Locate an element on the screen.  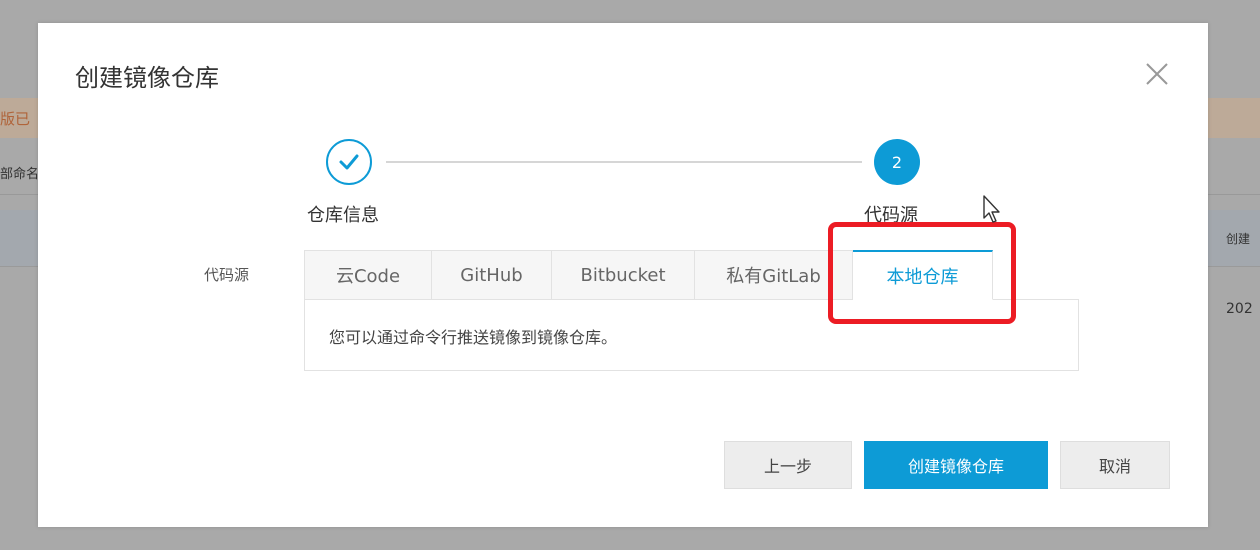
code-source-label: 代码源 is located at coordinates (227, 275).